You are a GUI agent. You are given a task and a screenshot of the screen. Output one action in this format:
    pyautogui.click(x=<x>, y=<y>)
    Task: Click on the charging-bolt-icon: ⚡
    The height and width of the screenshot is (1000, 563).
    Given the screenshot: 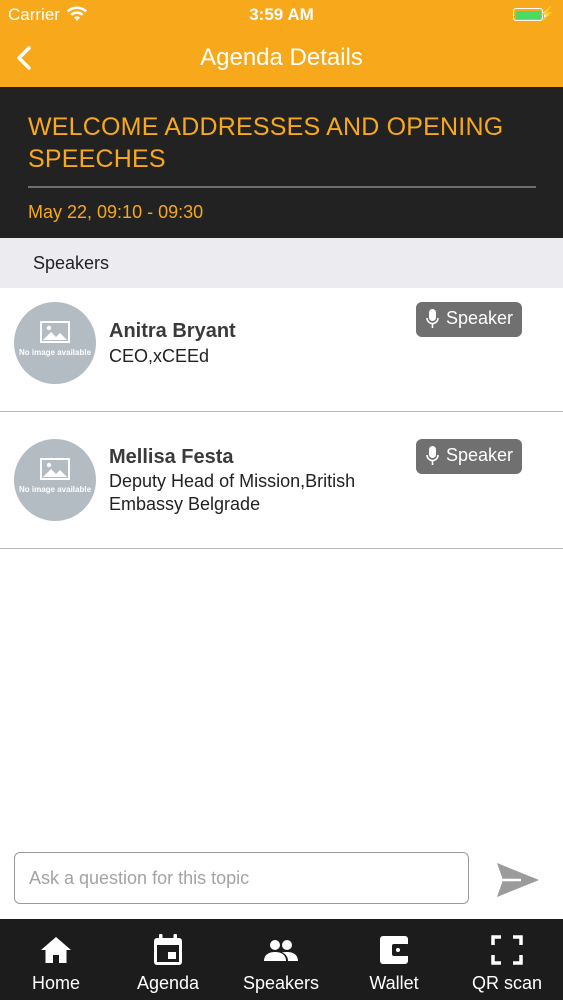 What is the action you would take?
    pyautogui.click(x=547, y=13)
    